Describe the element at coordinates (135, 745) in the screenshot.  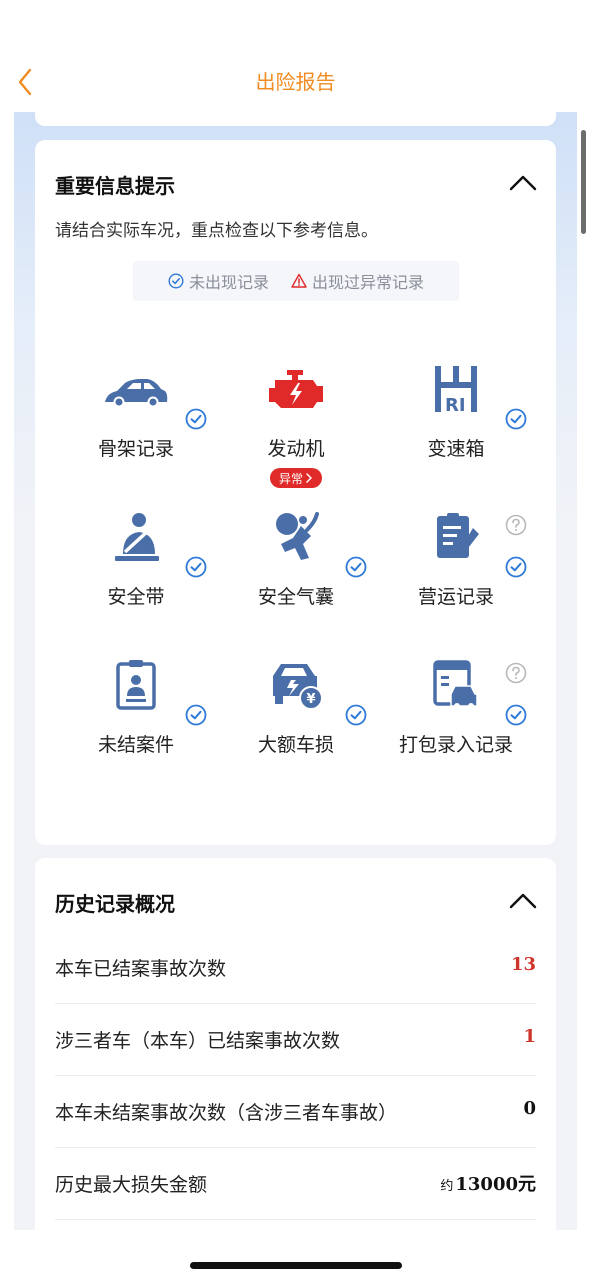
I see `item-label: 未结案件` at that location.